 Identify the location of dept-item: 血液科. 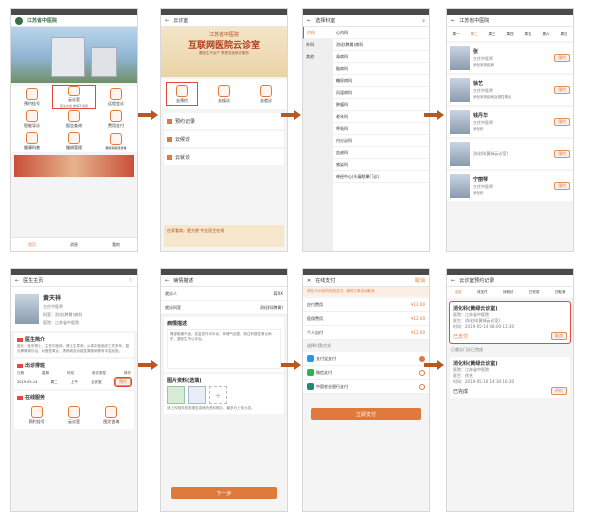
(381, 153).